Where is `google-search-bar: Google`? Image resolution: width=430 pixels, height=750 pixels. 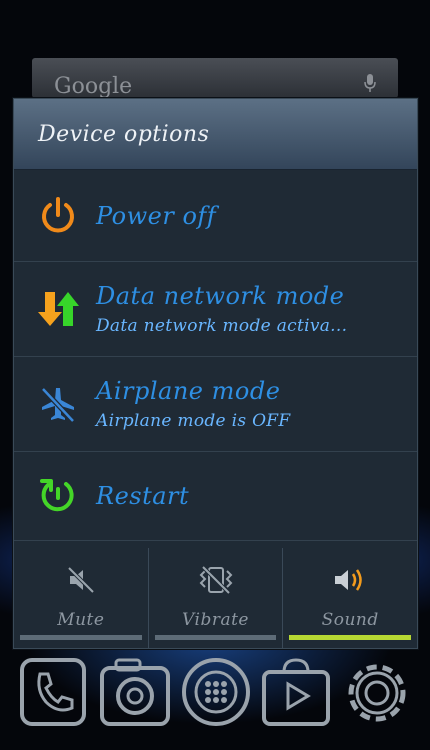
google-search-bar: Google is located at coordinates (215, 78).